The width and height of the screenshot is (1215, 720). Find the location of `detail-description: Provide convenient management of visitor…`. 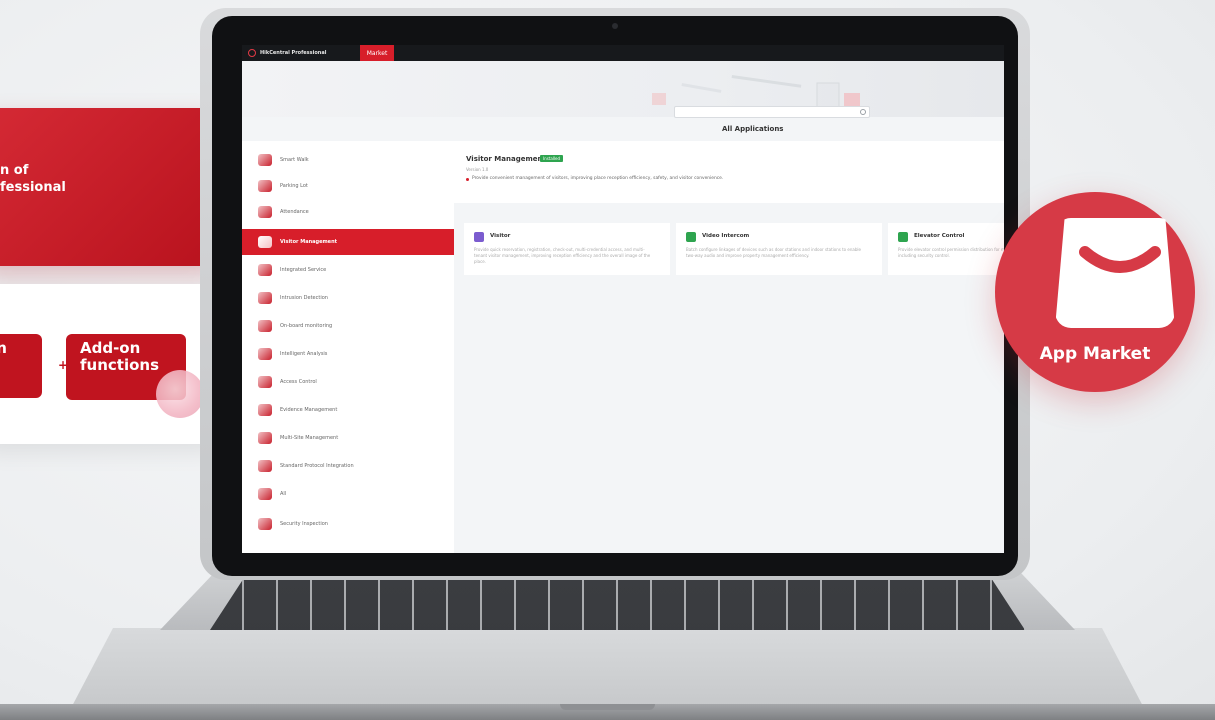

detail-description: Provide convenient management of visitor… is located at coordinates (598, 178).